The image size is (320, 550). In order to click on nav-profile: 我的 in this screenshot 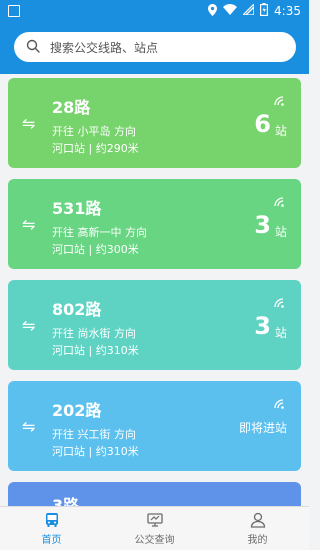, I will do `click(257, 528)`.